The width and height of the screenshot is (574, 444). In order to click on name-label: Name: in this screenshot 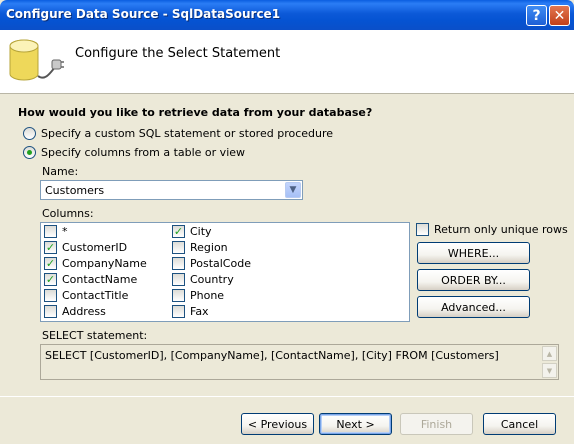, I will do `click(60, 171)`.